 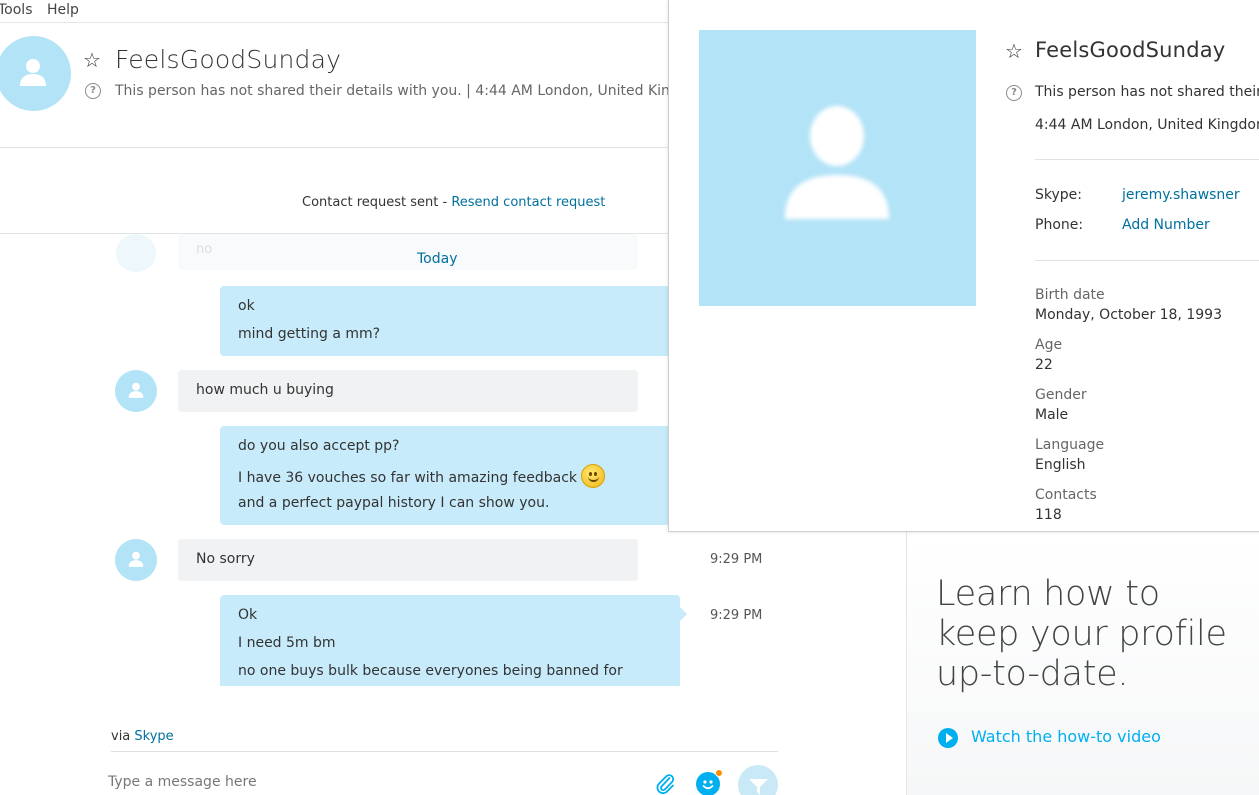 What do you see at coordinates (1130, 50) in the screenshot?
I see `popup-contact-name: FeelsGoodSunday` at bounding box center [1130, 50].